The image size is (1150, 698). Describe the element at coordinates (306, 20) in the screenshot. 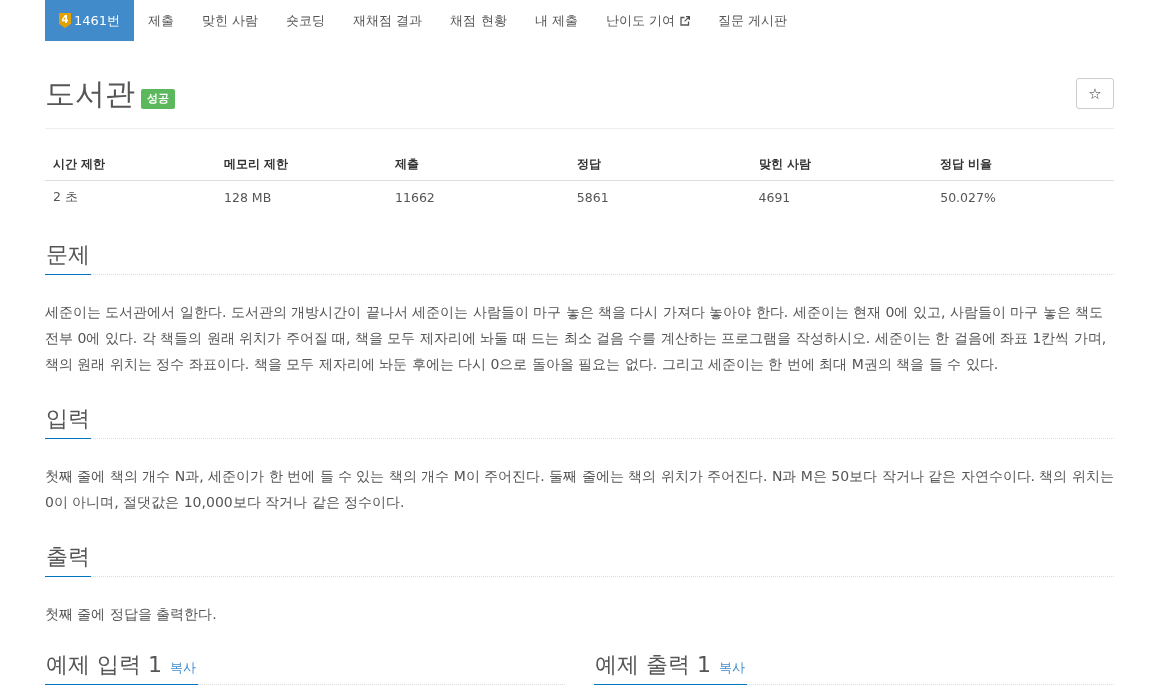

I see `nav-tab: 숏코딩` at that location.